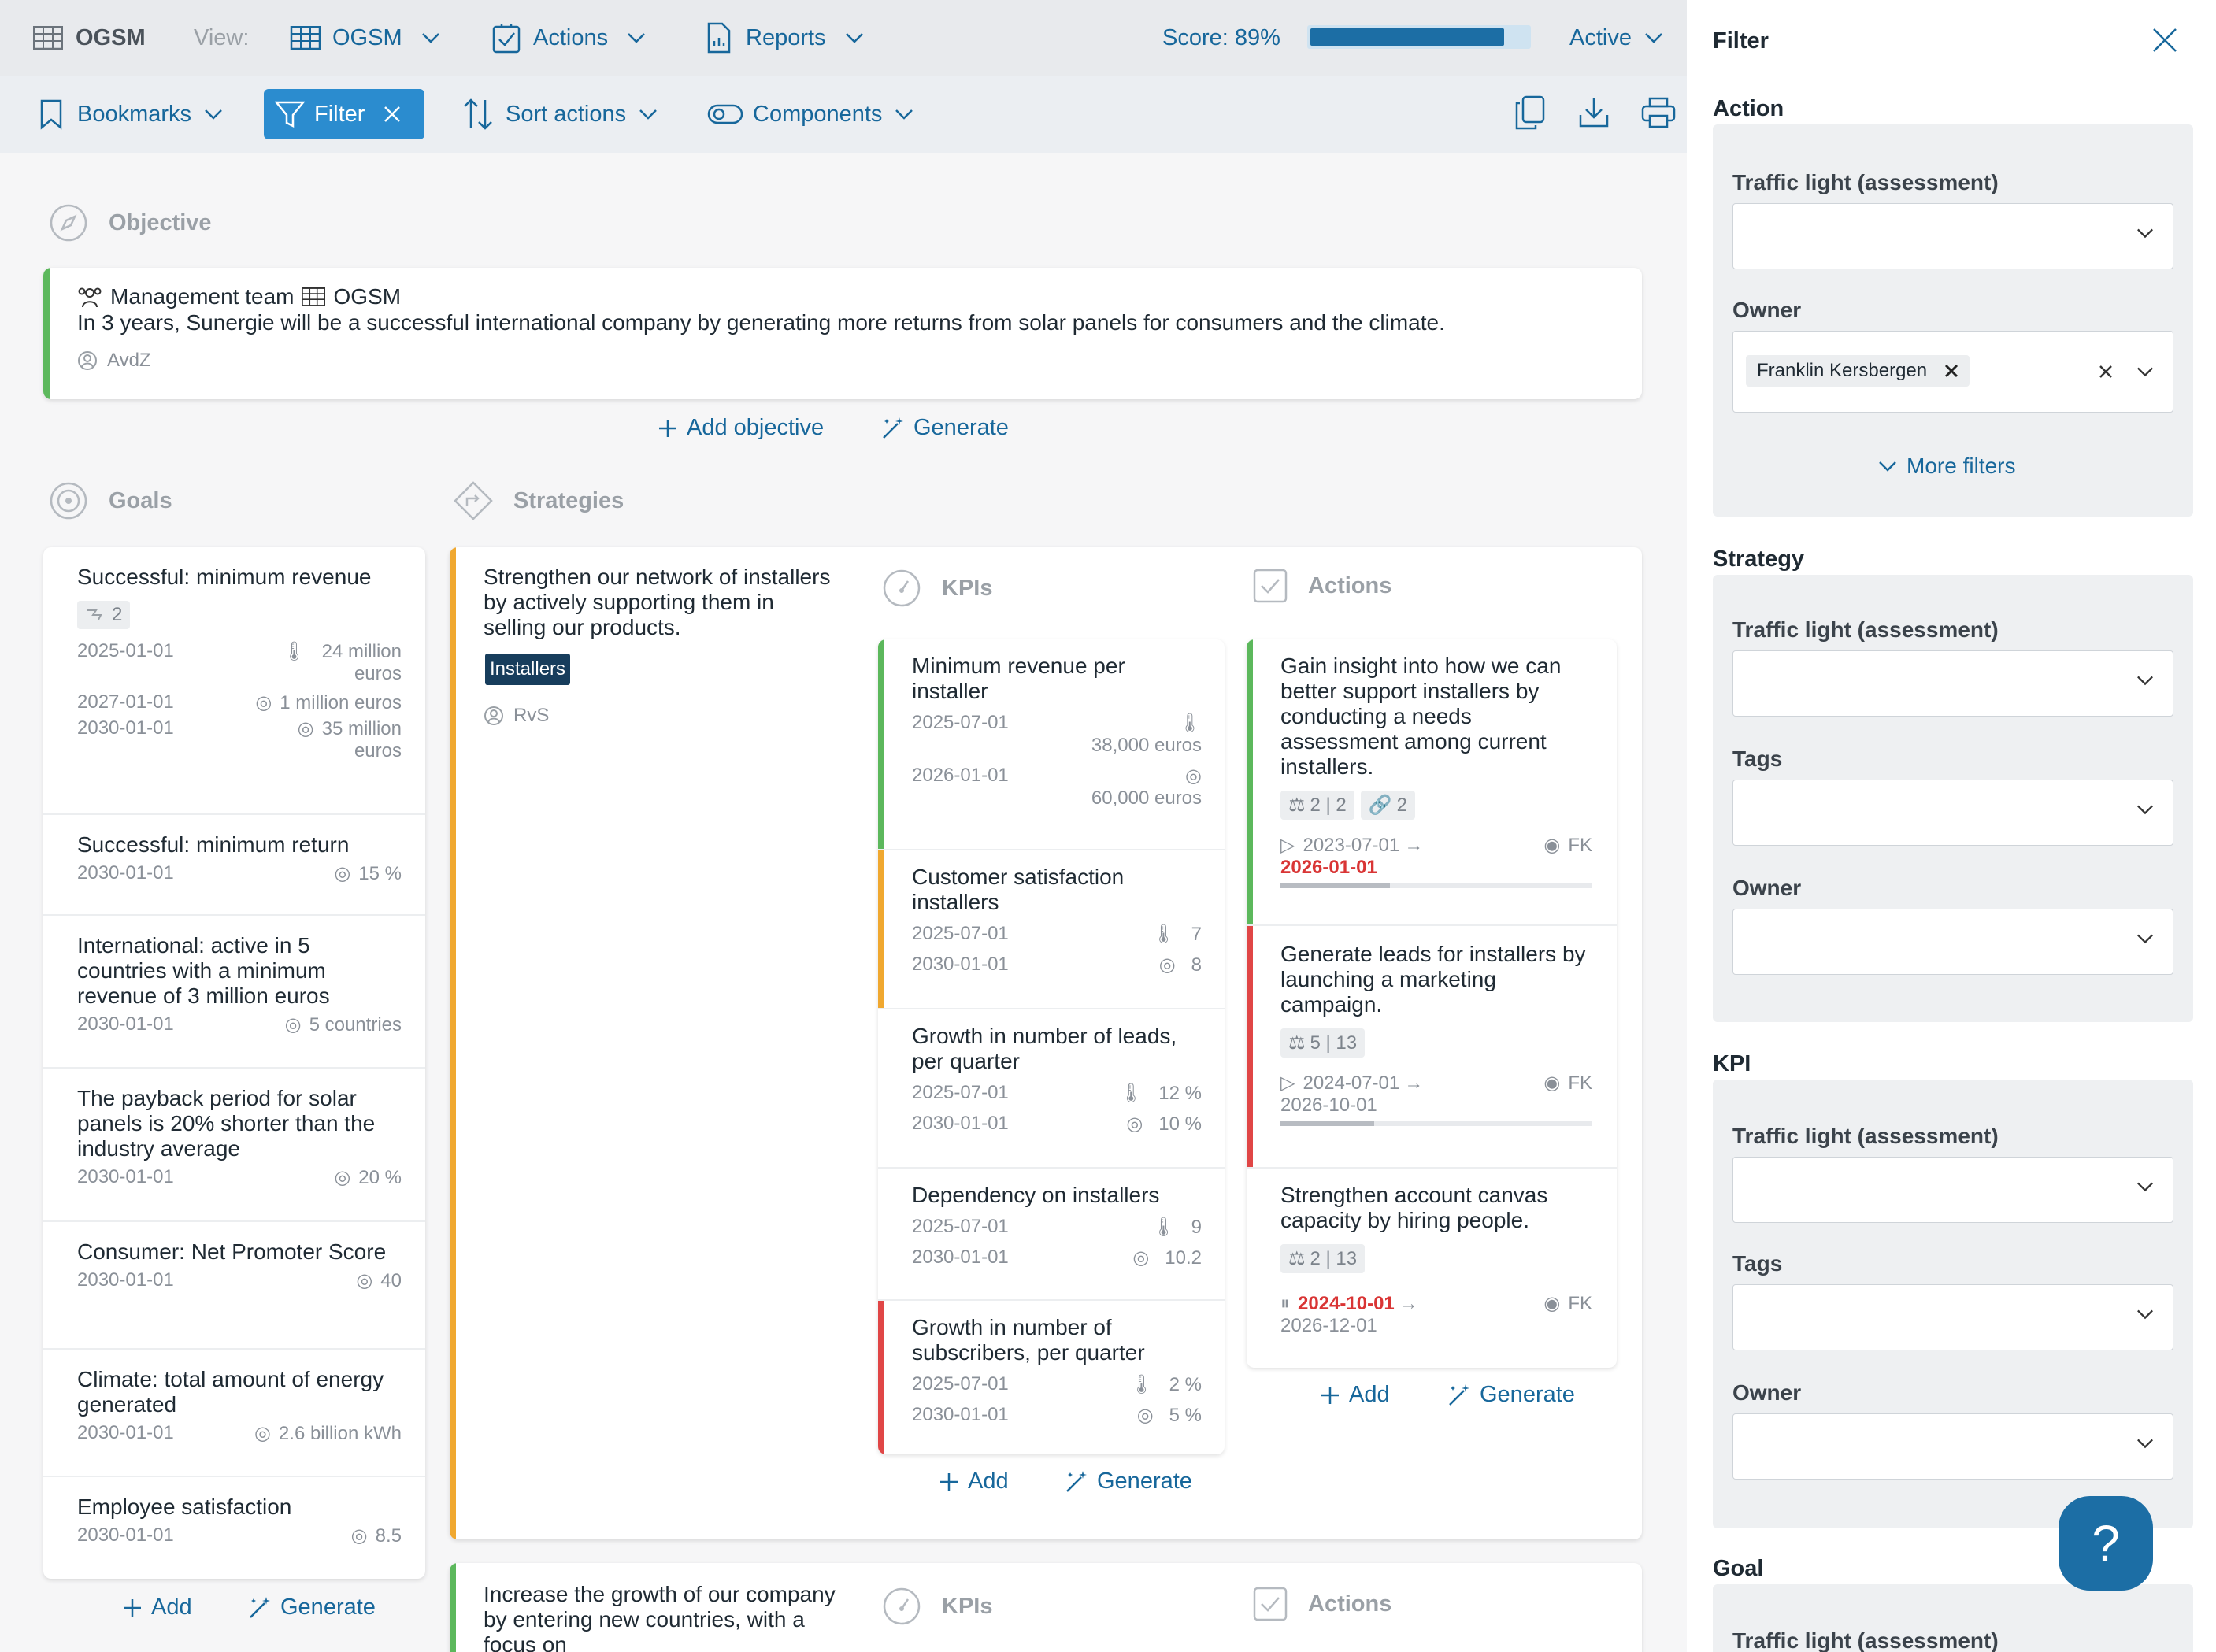 This screenshot has height=1652, width=2216. Describe the element at coordinates (528, 669) in the screenshot. I see `strategy-tag: Installers` at that location.